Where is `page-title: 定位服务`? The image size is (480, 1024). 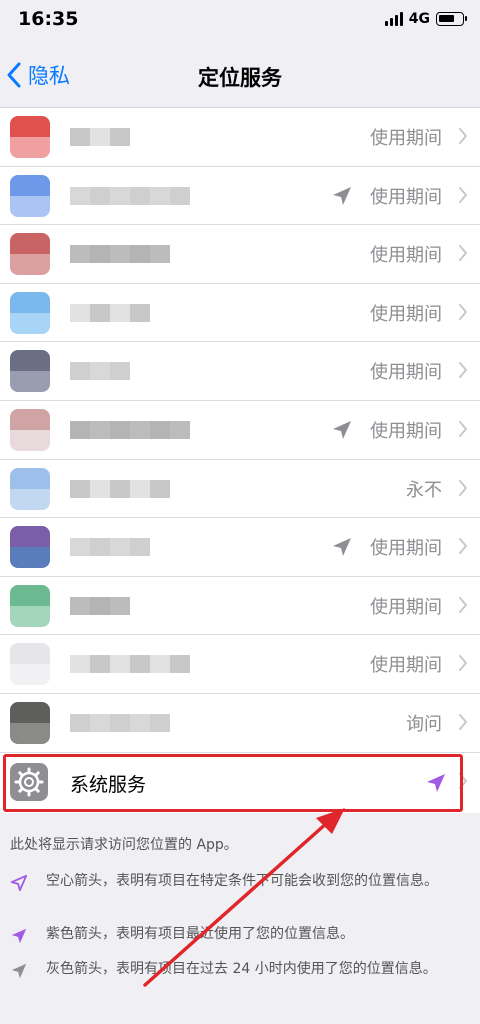
page-title: 定位服务 is located at coordinates (240, 78).